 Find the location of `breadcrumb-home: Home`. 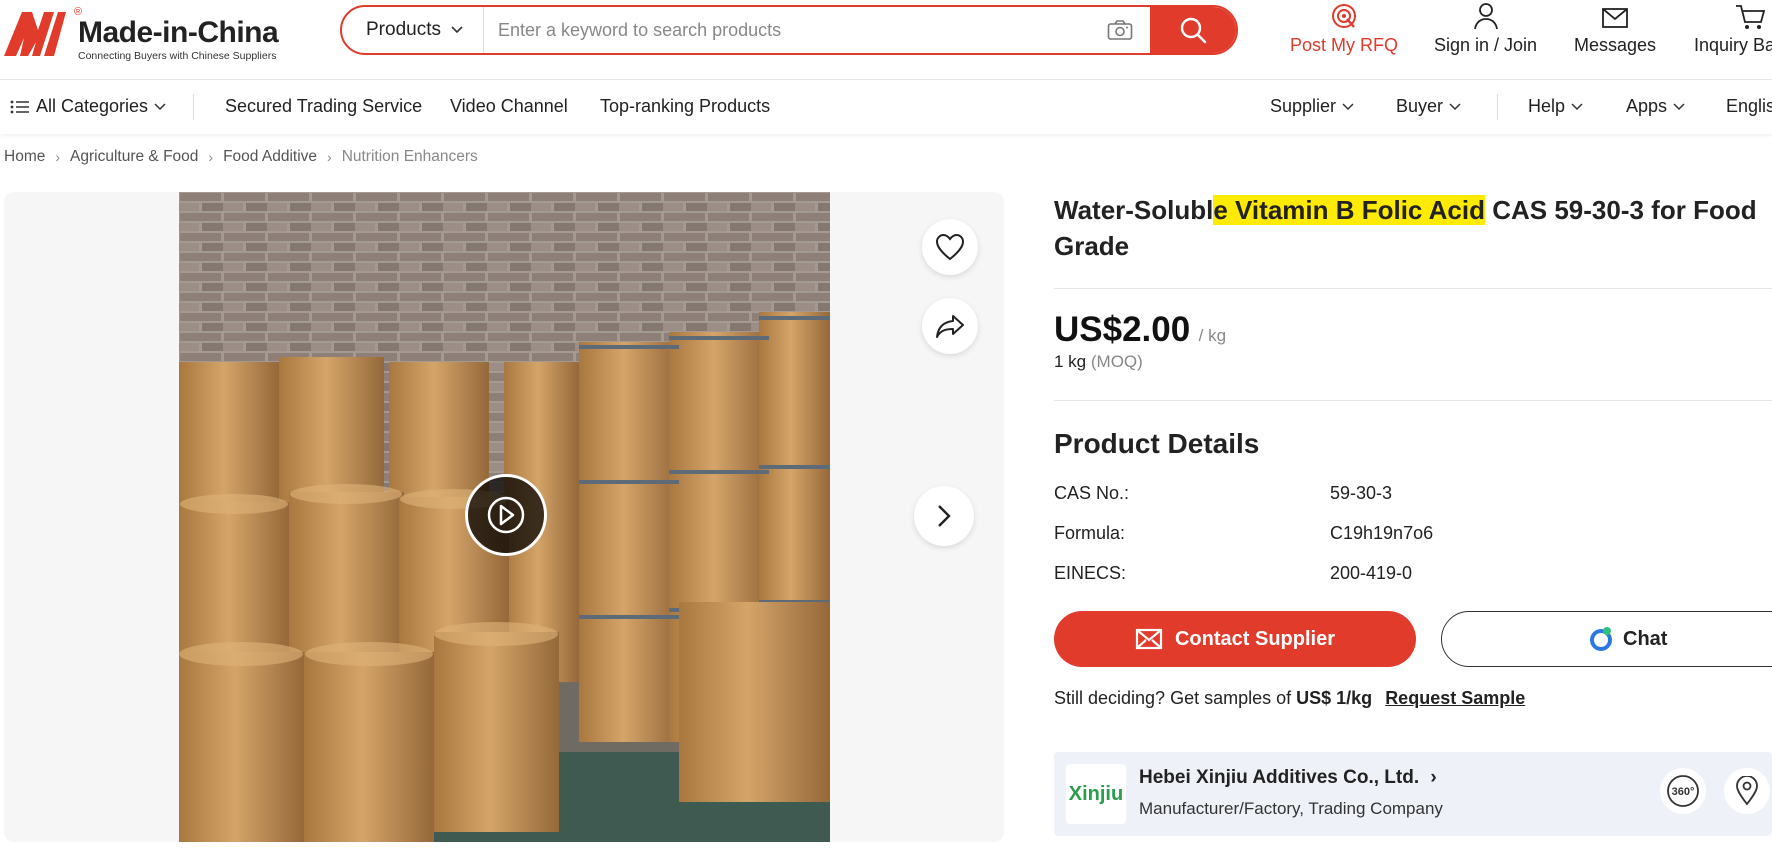

breadcrumb-home: Home is located at coordinates (24, 157).